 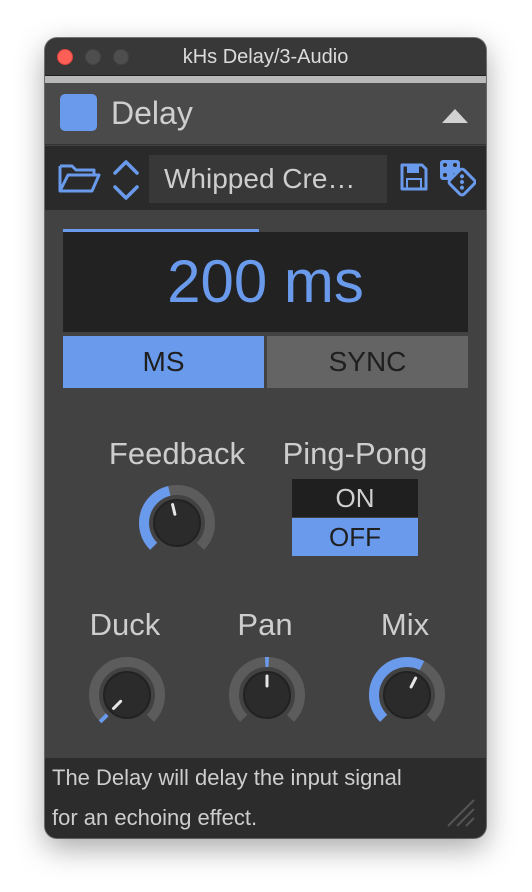 What do you see at coordinates (265, 79) in the screenshot?
I see `title-separator` at bounding box center [265, 79].